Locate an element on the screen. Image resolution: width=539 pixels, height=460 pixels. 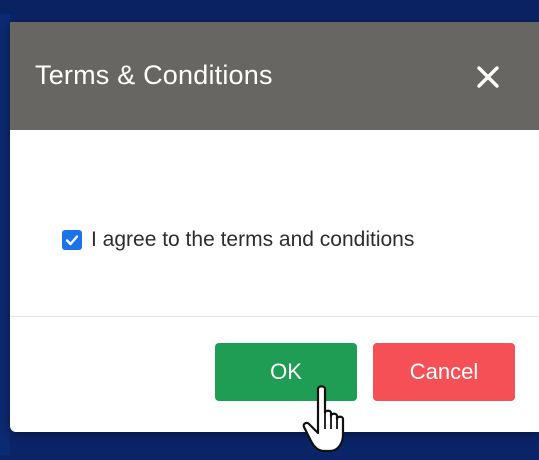
agree-checkbox is located at coordinates (72, 240).